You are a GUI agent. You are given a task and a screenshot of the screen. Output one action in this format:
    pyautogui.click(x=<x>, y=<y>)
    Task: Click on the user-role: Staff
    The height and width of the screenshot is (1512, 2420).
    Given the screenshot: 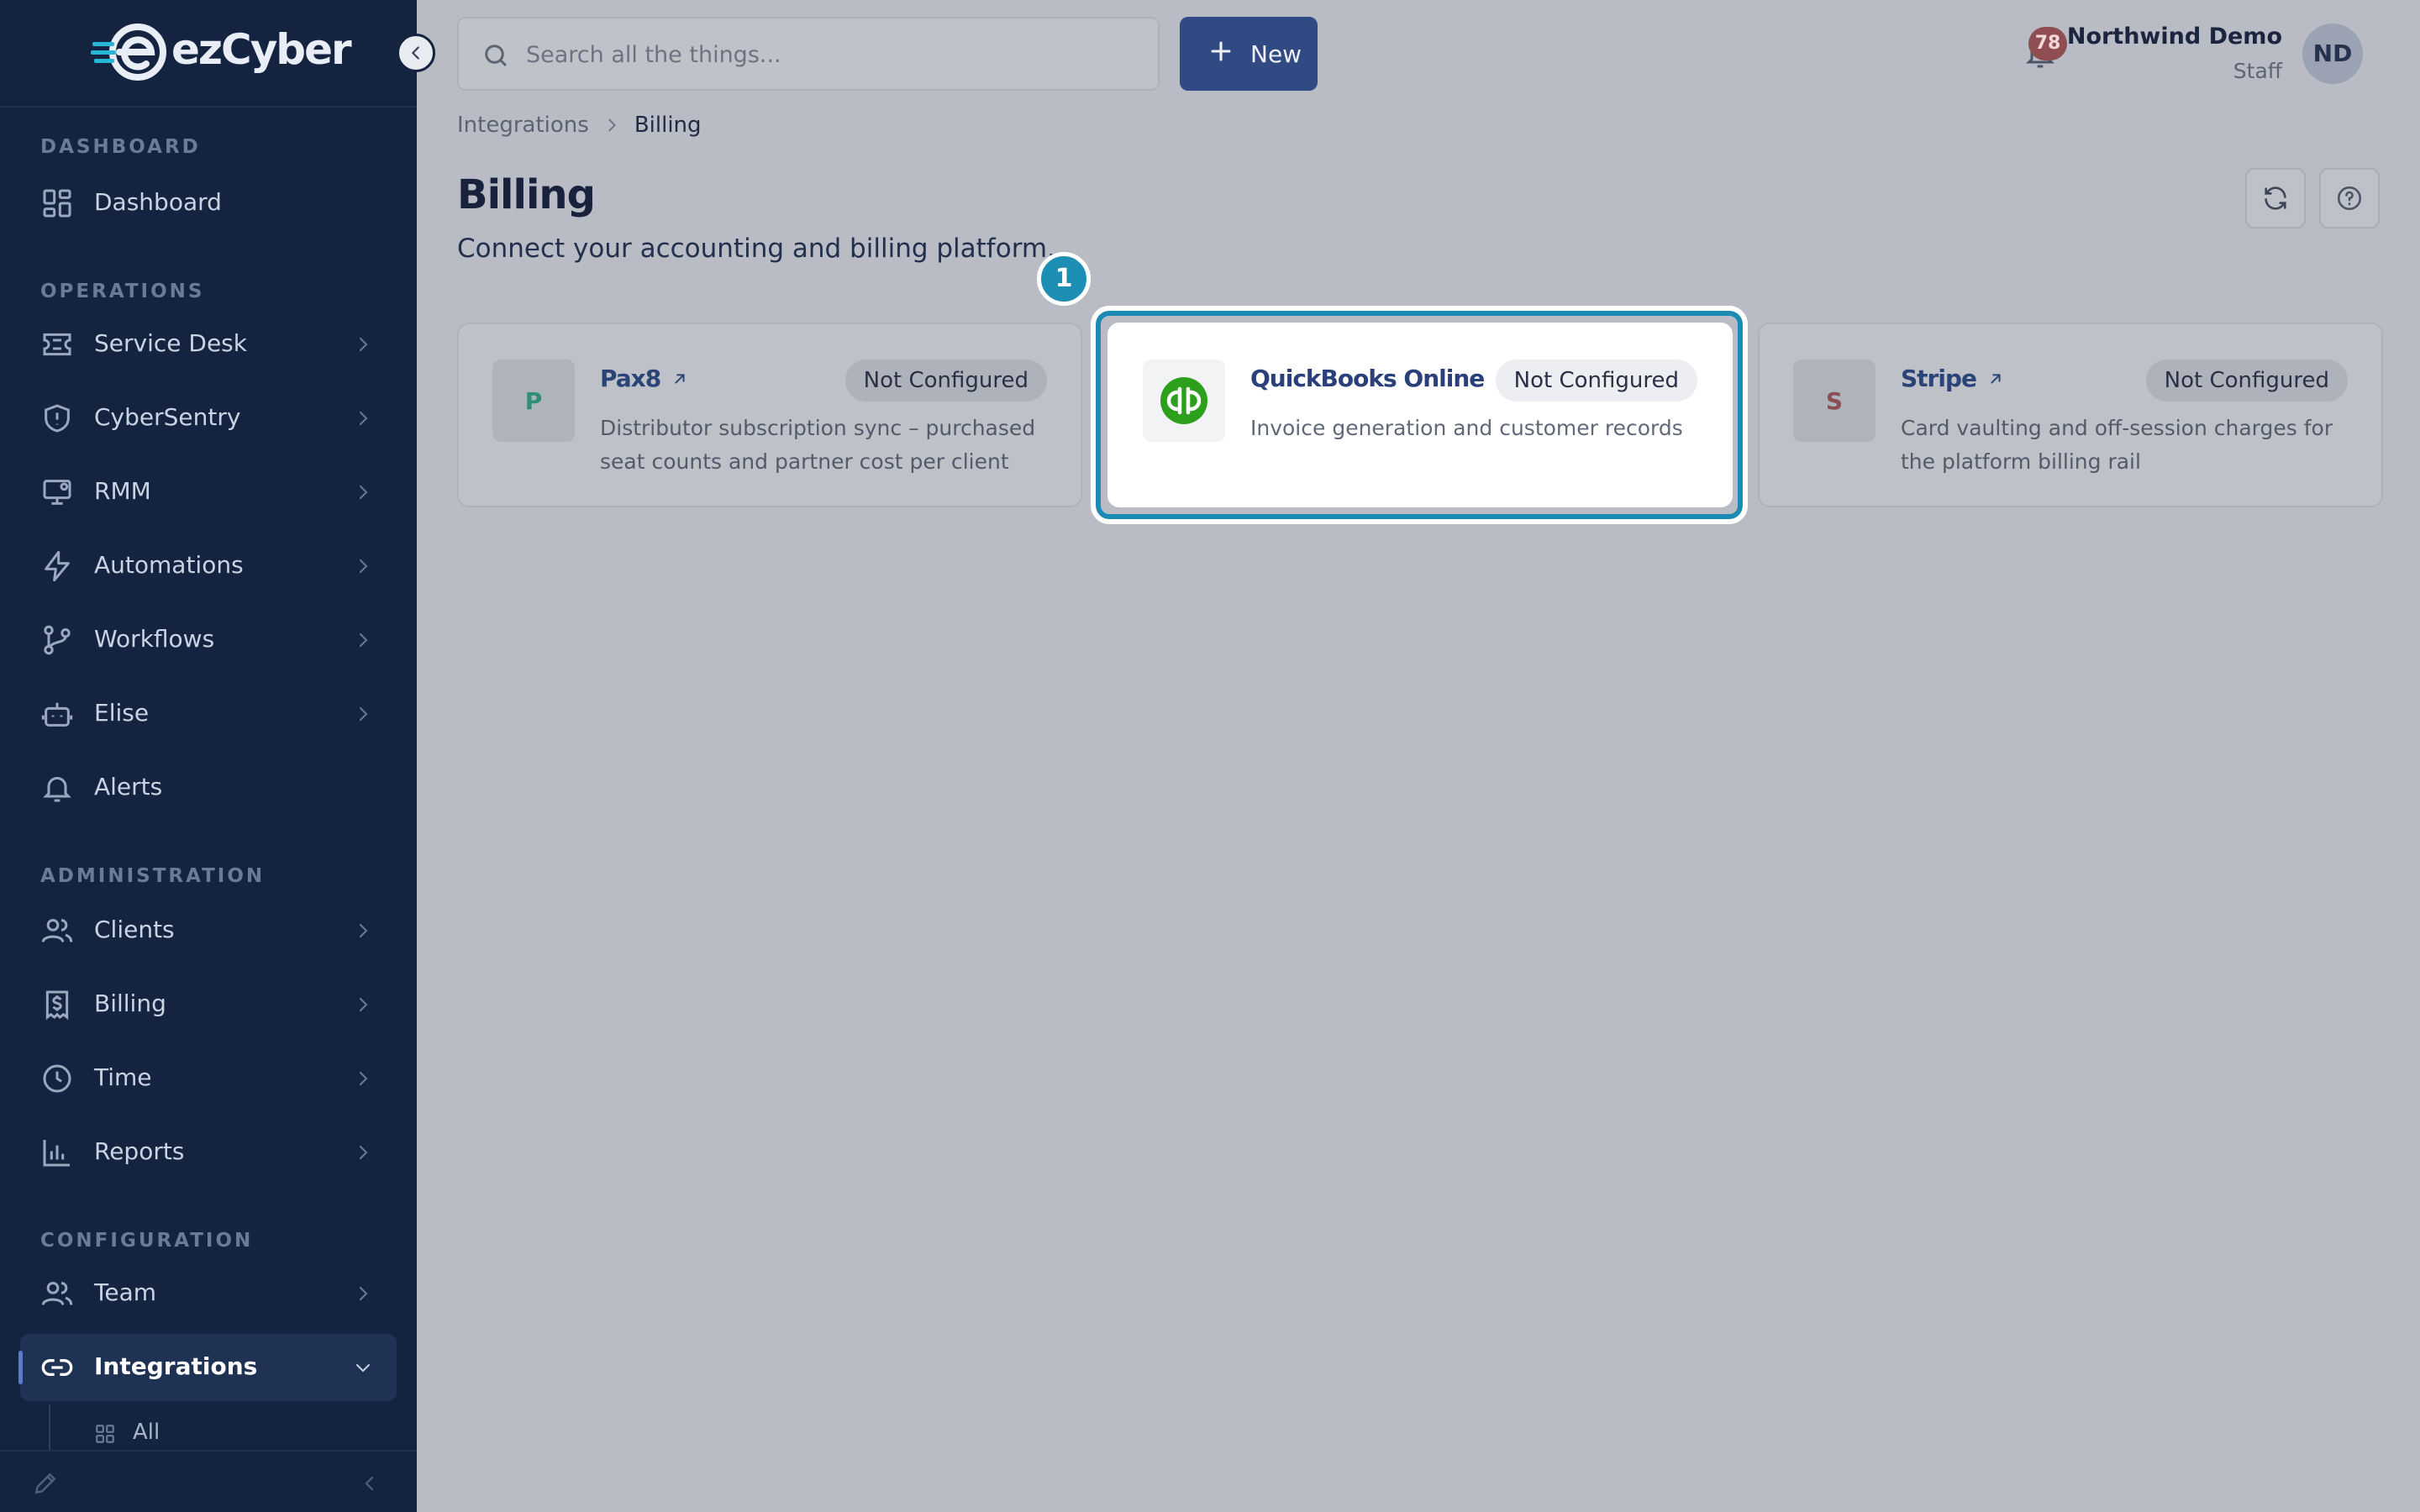 What is the action you would take?
    pyautogui.click(x=2257, y=71)
    